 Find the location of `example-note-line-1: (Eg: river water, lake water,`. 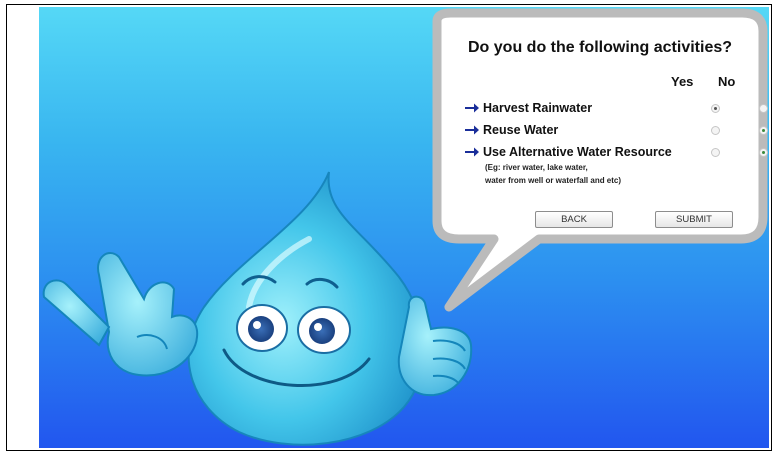

example-note-line-1: (Eg: river water, lake water, is located at coordinates (536, 167).